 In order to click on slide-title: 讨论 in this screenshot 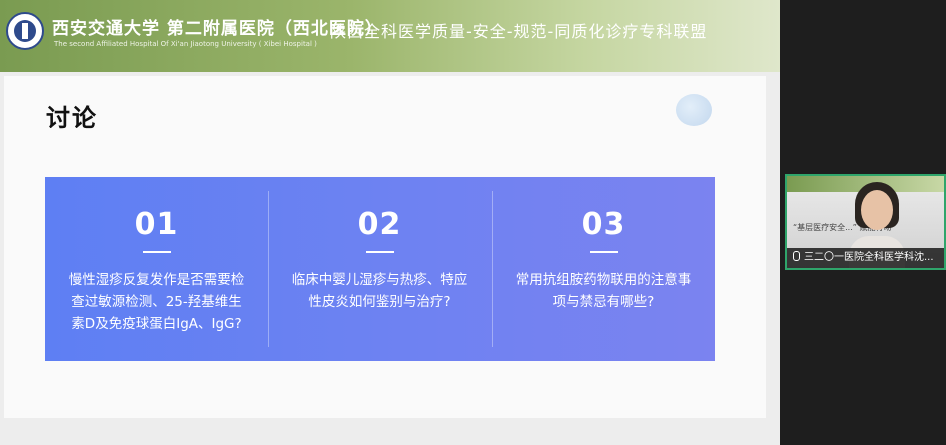, I will do `click(72, 118)`.